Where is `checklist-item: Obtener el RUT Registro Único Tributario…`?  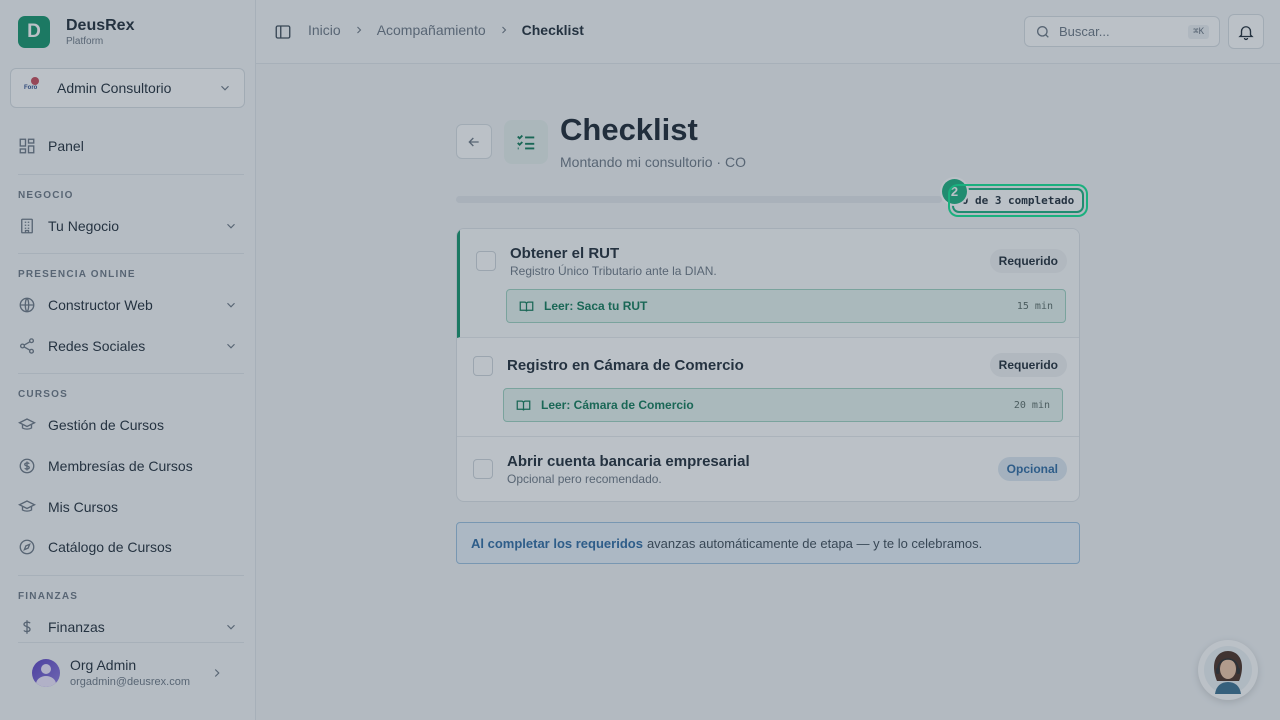
checklist-item: Obtener el RUT Registro Único Tributario… is located at coordinates (768, 283).